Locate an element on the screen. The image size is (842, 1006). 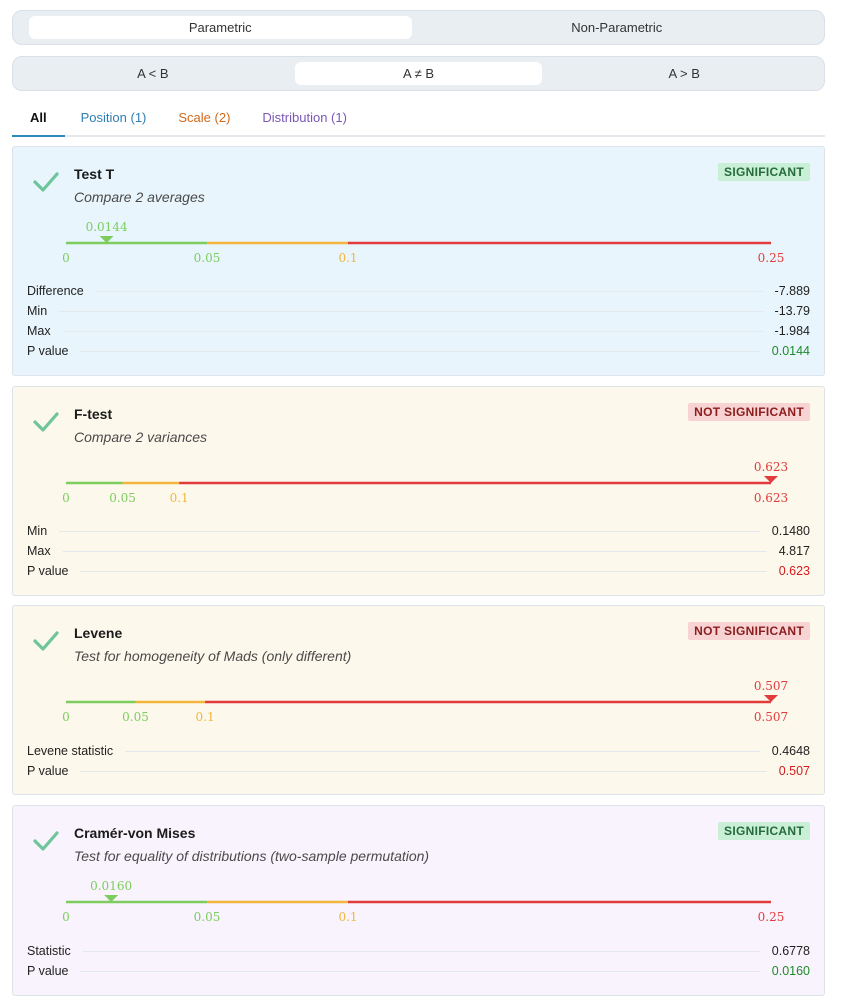
mode-nonparametric-option: Non-Parametric is located at coordinates (617, 27).